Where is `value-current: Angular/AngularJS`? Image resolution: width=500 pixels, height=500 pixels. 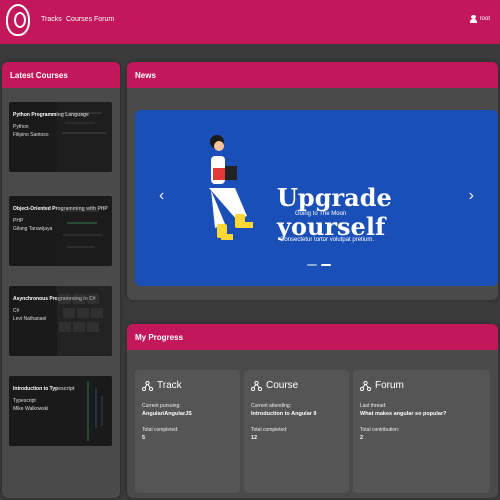
value-current: Angular/AngularJS is located at coordinates (187, 414).